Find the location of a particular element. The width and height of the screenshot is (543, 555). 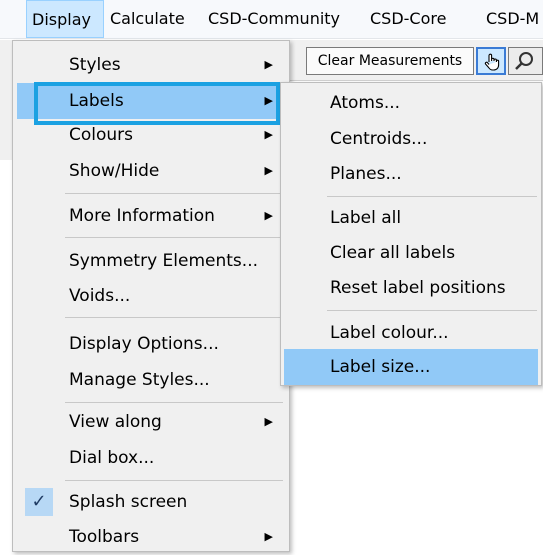

menu-item-label: View along is located at coordinates (115, 422).